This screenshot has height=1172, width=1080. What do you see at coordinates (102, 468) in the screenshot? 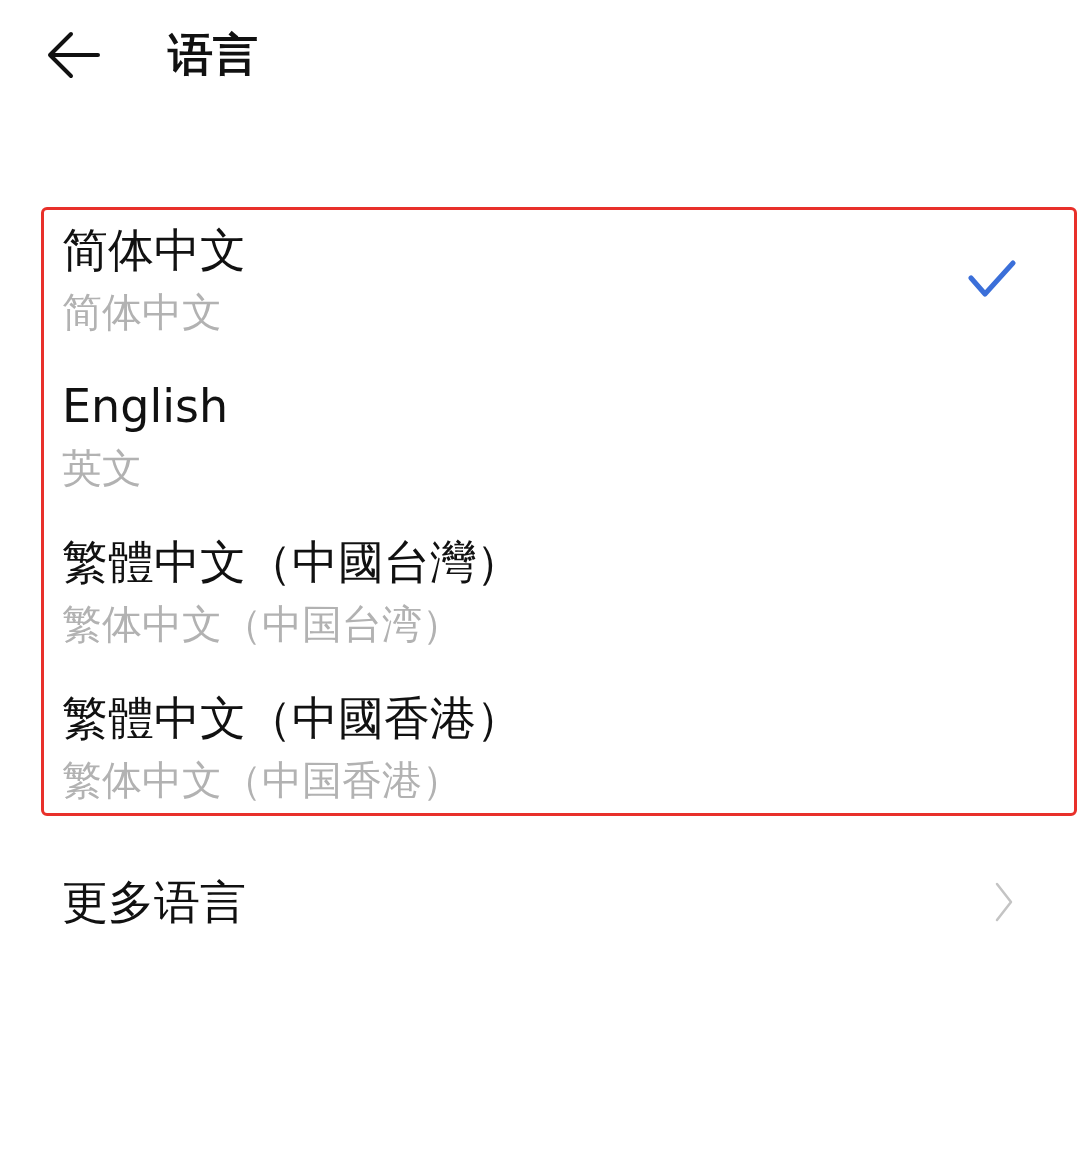
I see `language-native-name: 英文` at bounding box center [102, 468].